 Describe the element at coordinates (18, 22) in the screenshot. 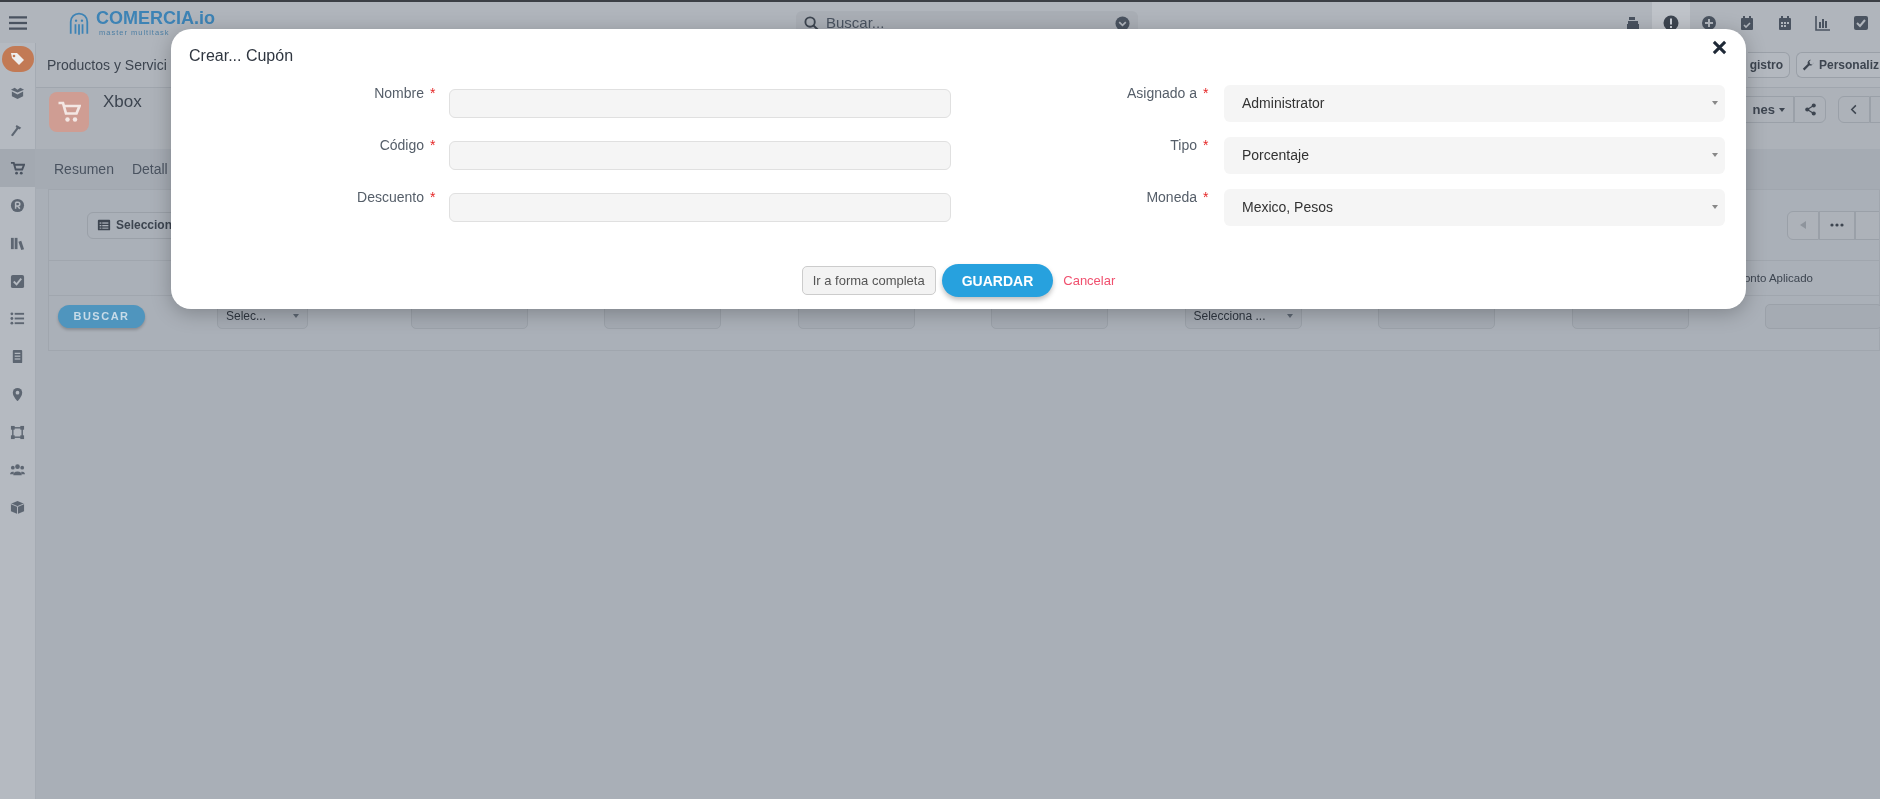

I see `menu-icon` at that location.